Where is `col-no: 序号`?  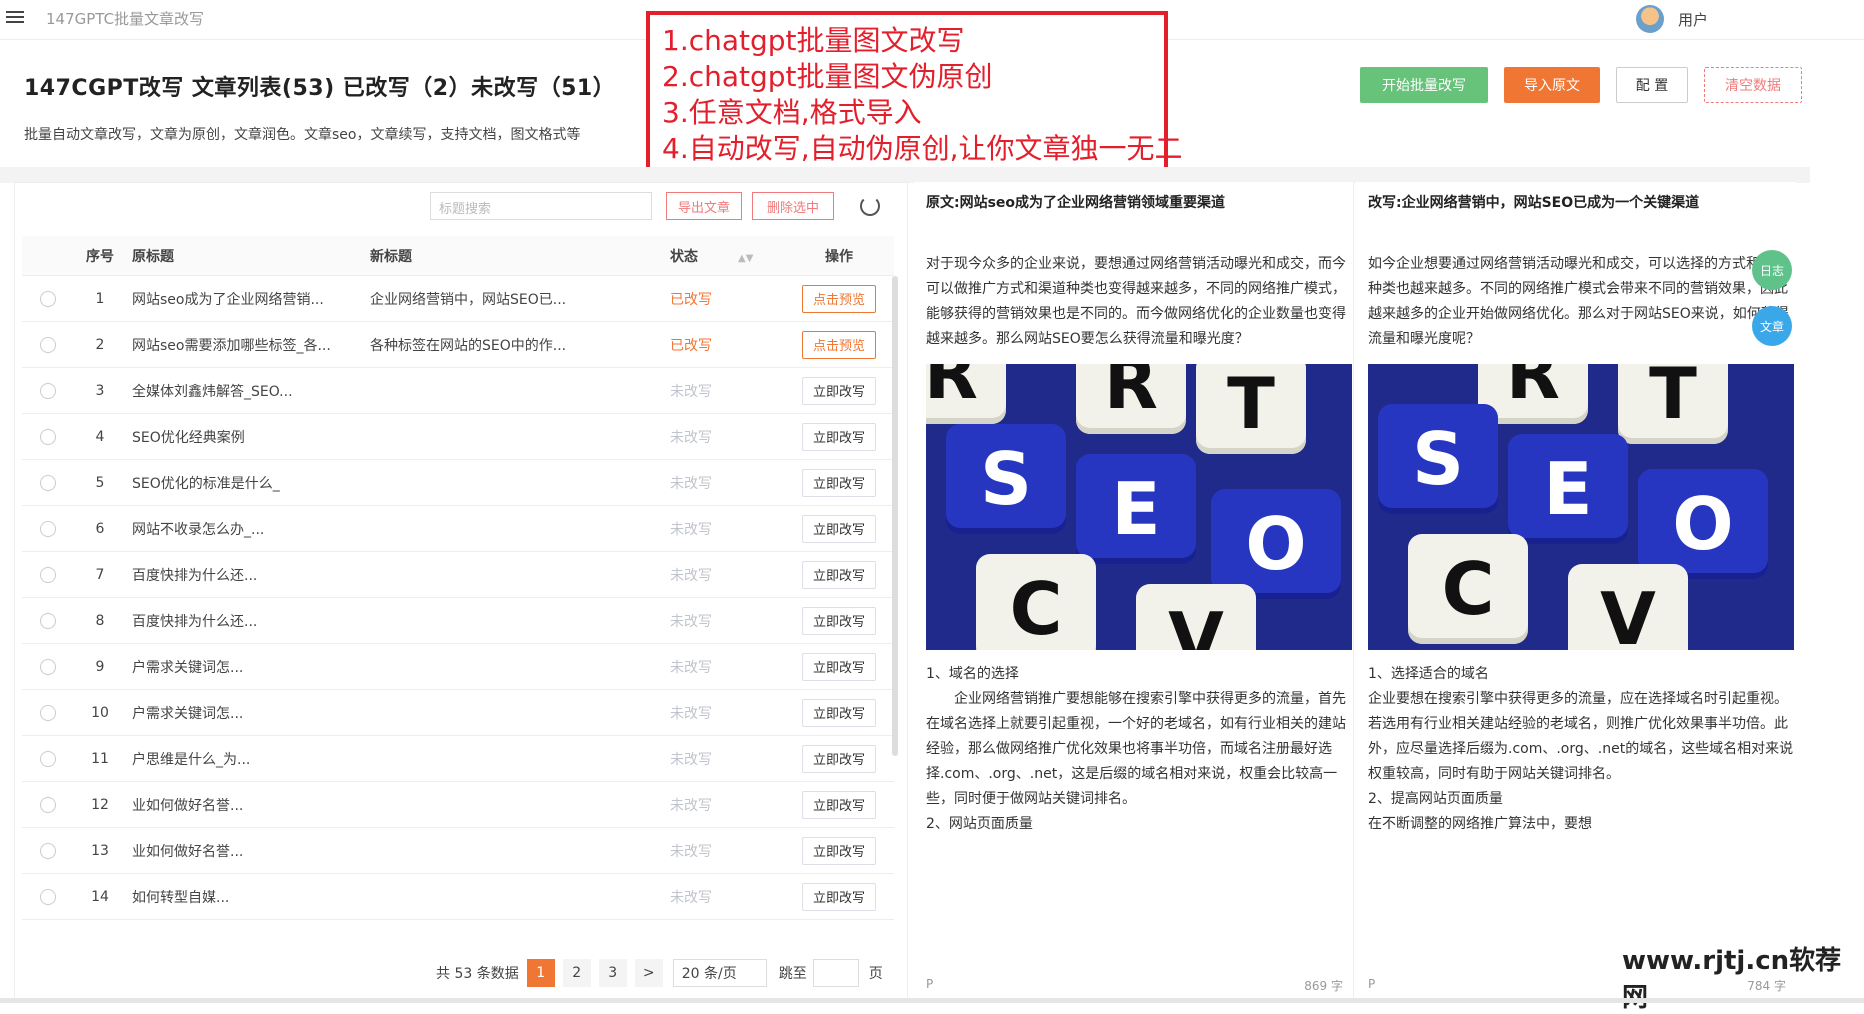
col-no: 序号 is located at coordinates (100, 256).